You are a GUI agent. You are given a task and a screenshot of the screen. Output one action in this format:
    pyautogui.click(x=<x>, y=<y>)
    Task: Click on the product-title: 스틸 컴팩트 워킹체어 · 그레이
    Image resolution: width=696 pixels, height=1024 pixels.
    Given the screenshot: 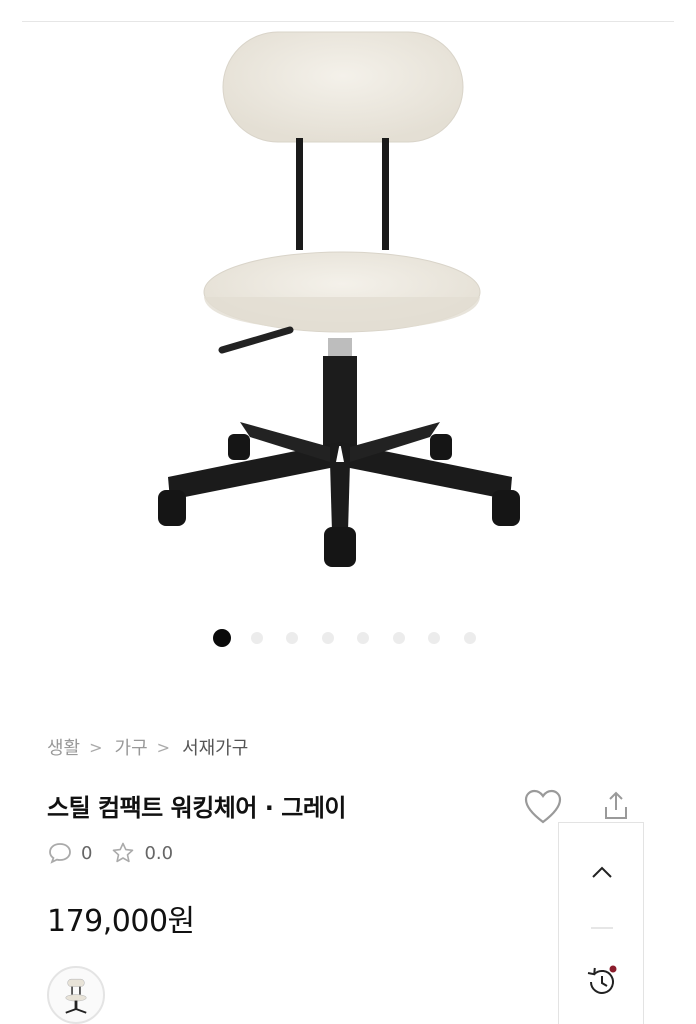 What is the action you would take?
    pyautogui.click(x=197, y=808)
    